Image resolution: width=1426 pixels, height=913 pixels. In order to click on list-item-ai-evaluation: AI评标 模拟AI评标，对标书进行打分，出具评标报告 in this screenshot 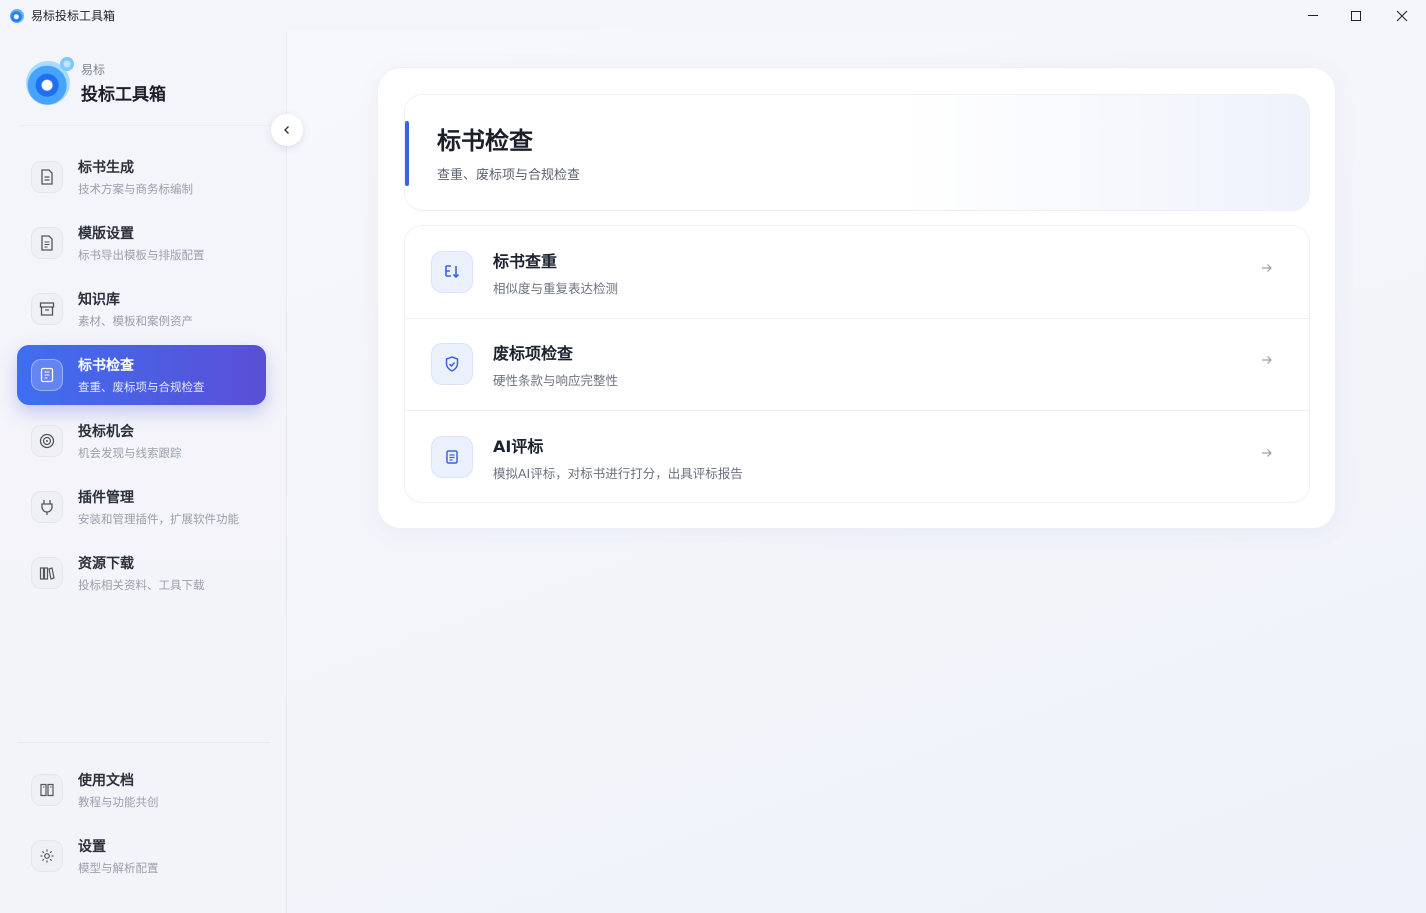, I will do `click(857, 456)`.